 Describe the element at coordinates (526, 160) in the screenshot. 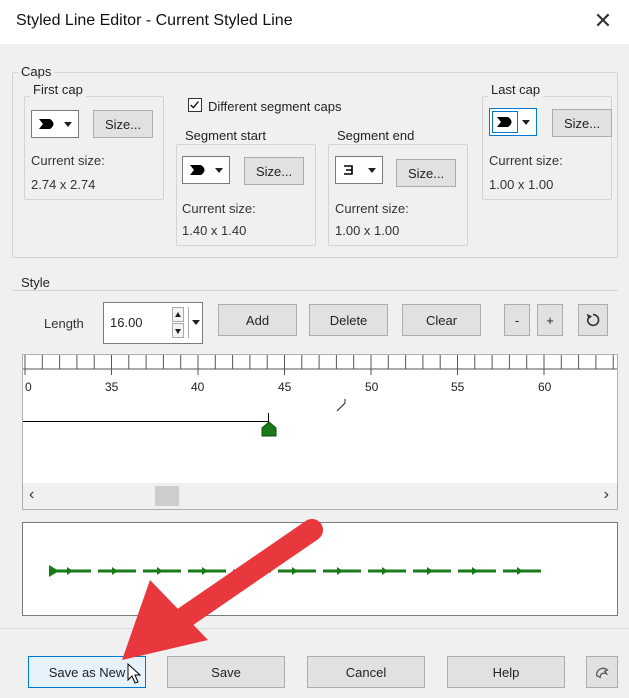

I see `last-cap-current-size-label: Current size:` at that location.